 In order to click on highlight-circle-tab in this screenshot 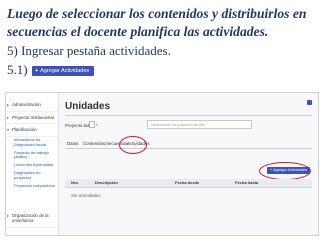, I will do `click(133, 145)`.